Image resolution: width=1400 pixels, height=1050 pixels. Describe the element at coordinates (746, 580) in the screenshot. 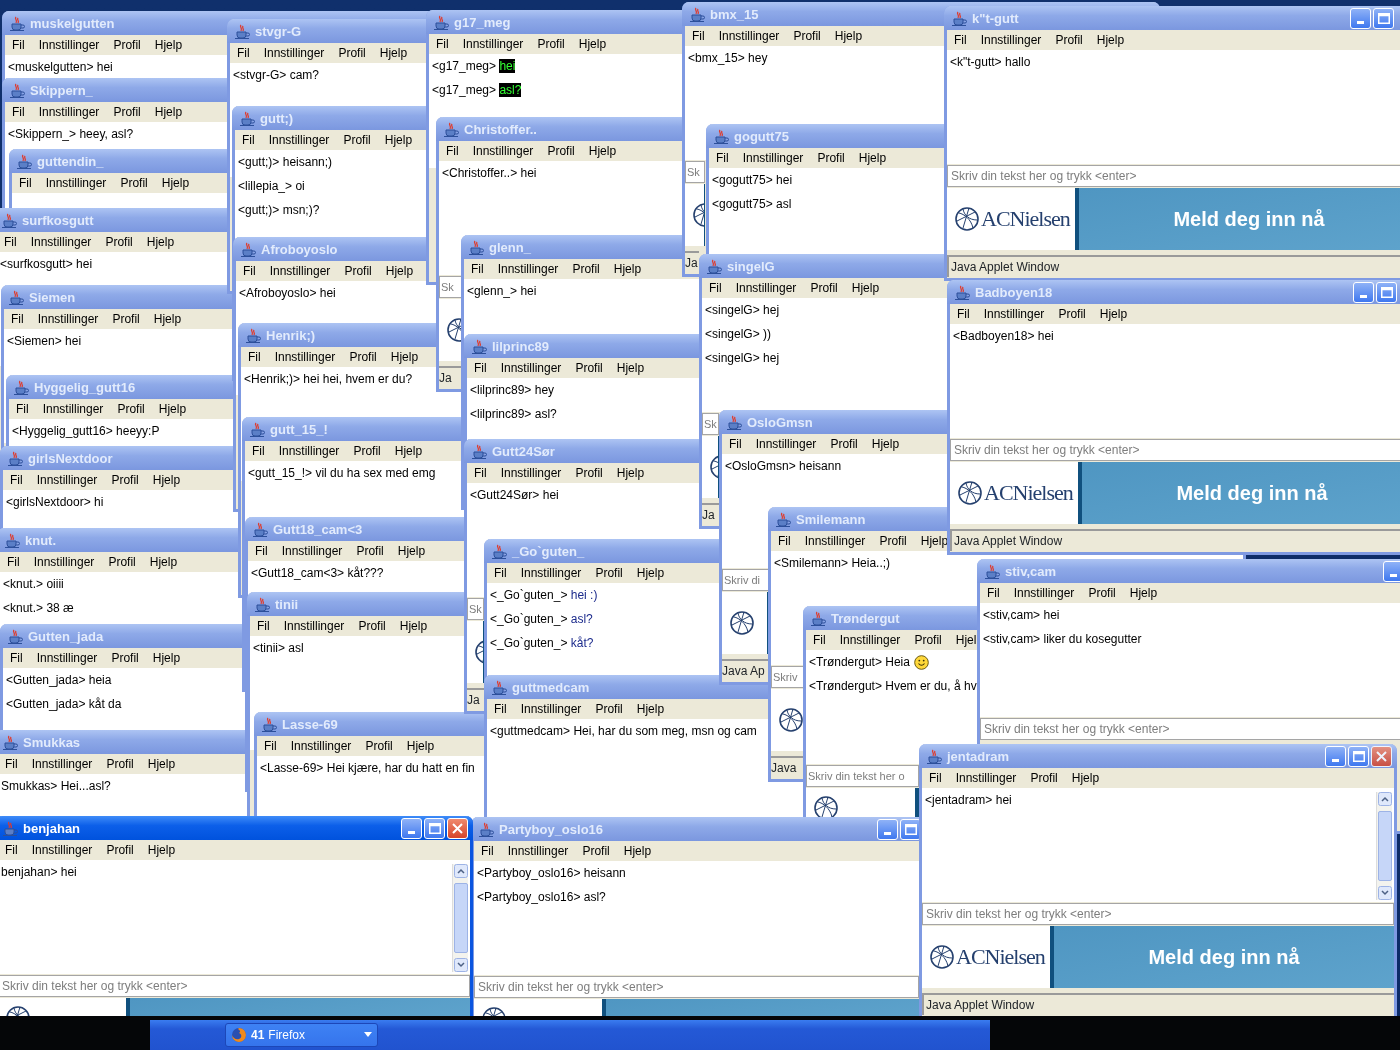

I see `message-input: Skriv di` at that location.